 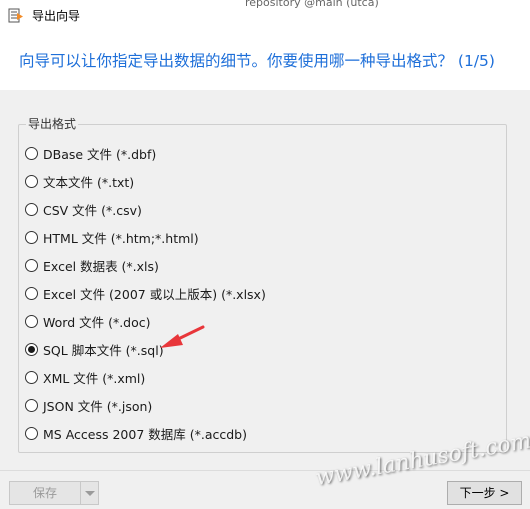 I want to click on save-dropdown-button, so click(x=89, y=493).